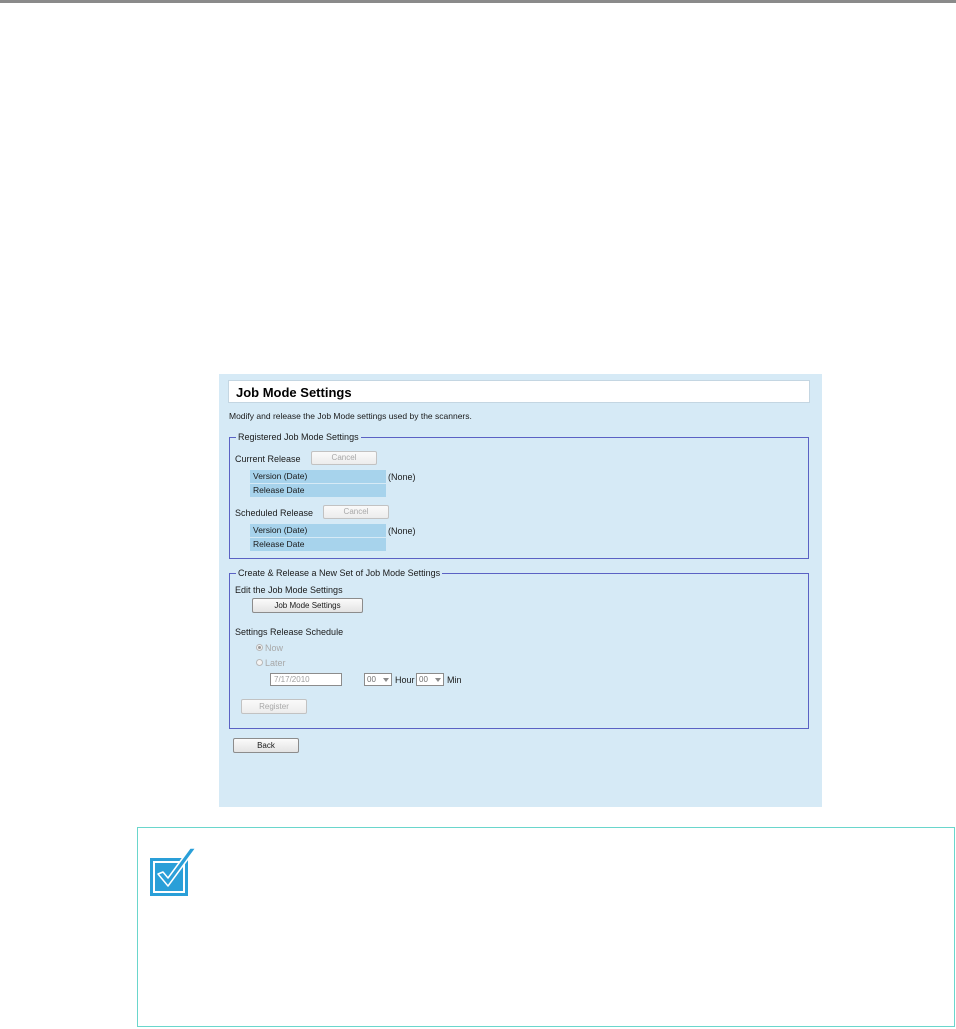 The height and width of the screenshot is (1029, 956). What do you see at coordinates (318, 544) in the screenshot?
I see `scheduled-release-date-label: Release Date` at bounding box center [318, 544].